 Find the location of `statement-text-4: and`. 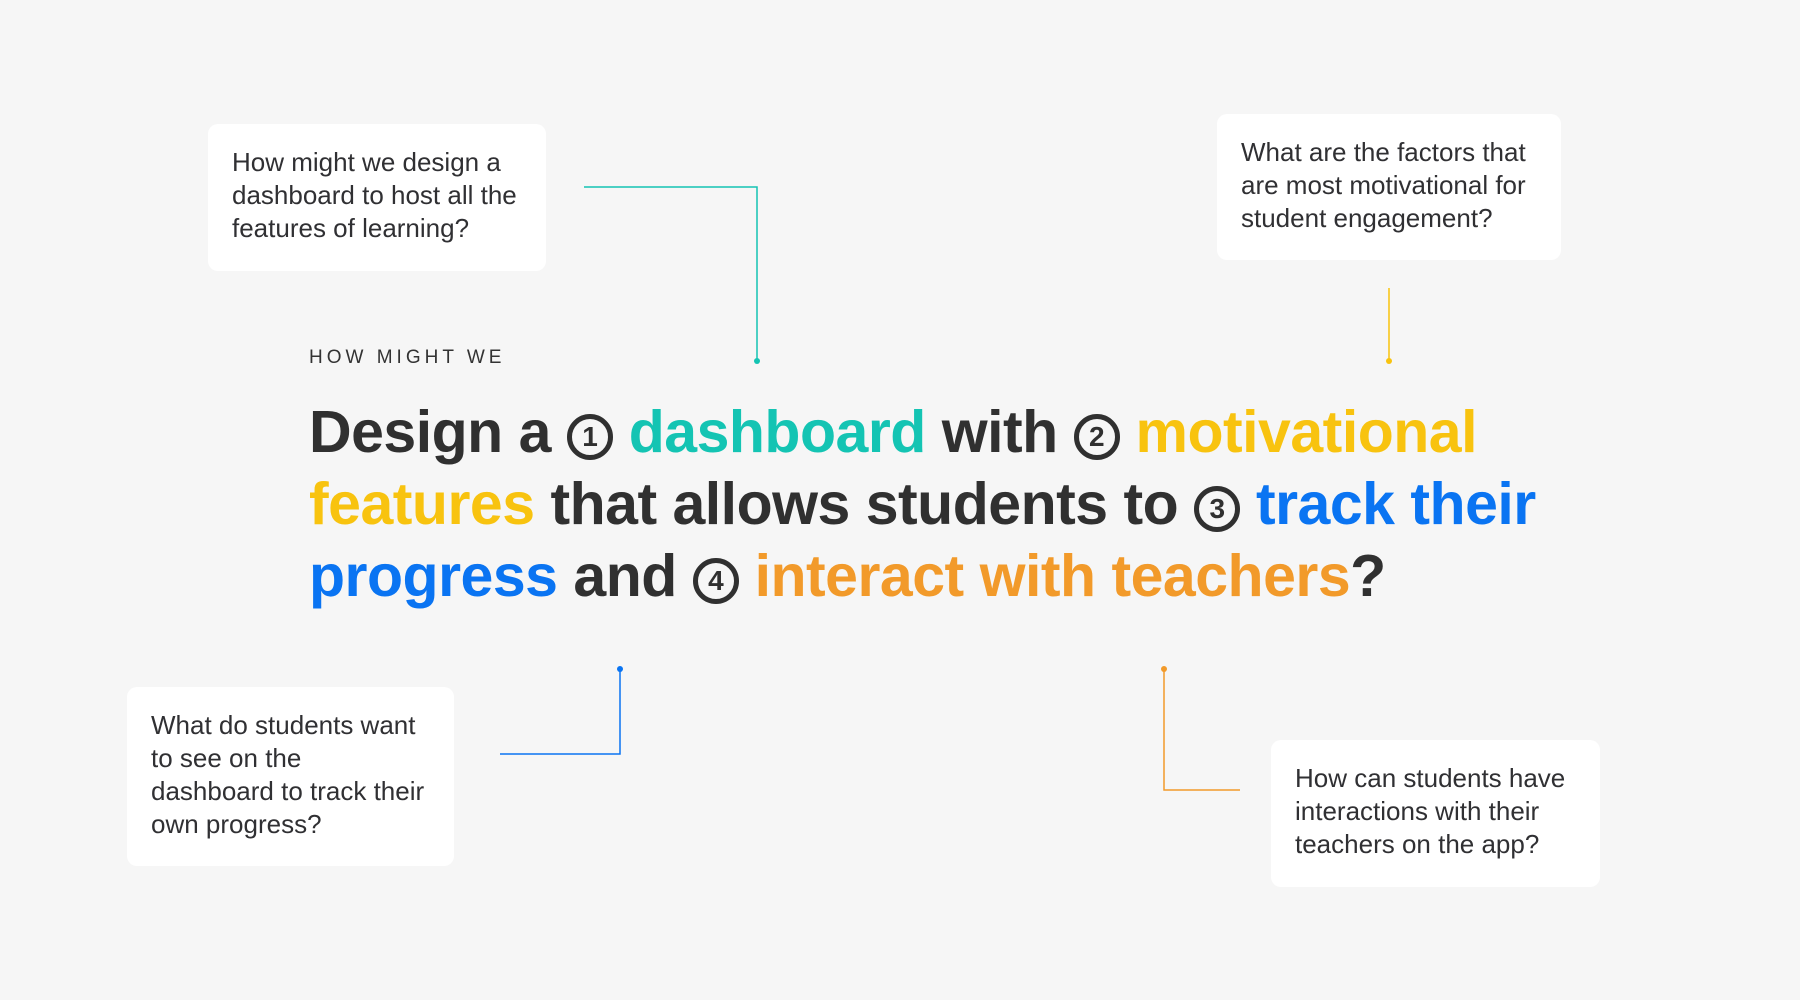

statement-text-4: and is located at coordinates (625, 576).